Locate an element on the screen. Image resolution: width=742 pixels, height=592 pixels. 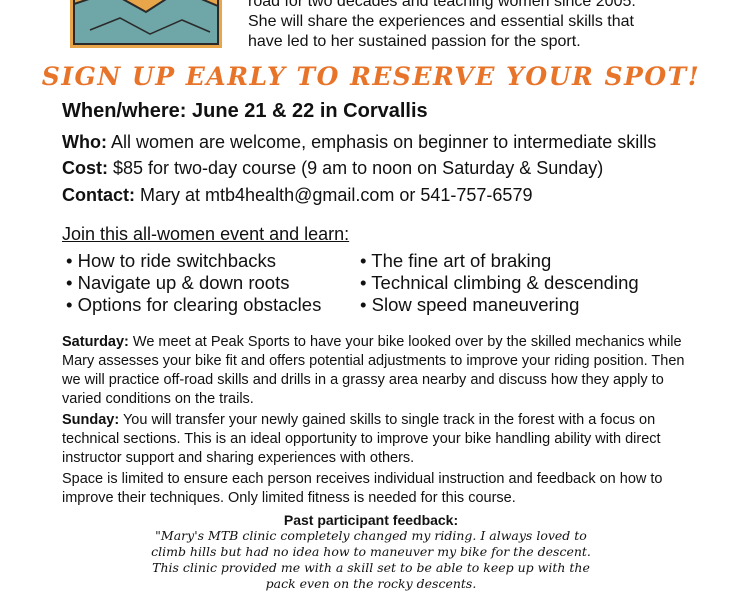
list-item: • The fine art of braking is located at coordinates (456, 260).